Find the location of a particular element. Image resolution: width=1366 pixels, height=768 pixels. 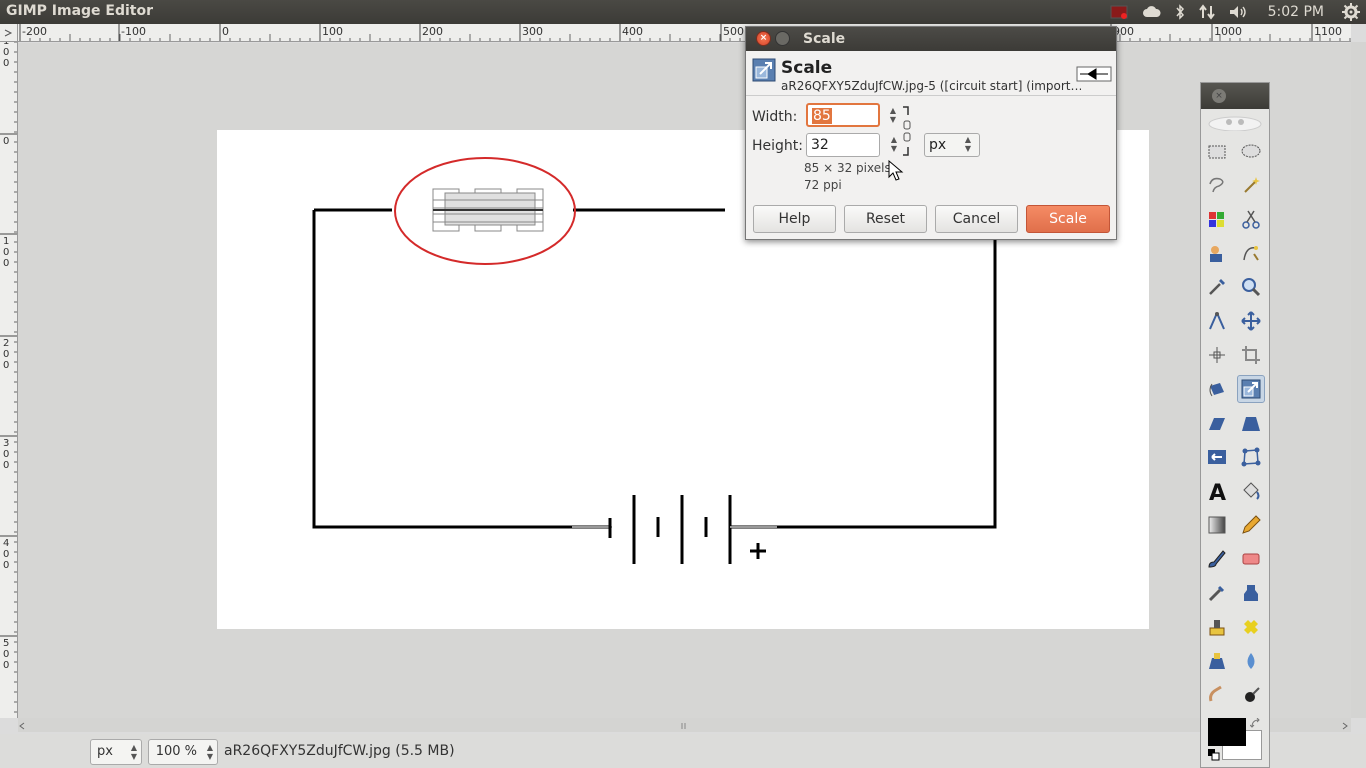

height-stepper: ▲ ▼ is located at coordinates (894, 144).